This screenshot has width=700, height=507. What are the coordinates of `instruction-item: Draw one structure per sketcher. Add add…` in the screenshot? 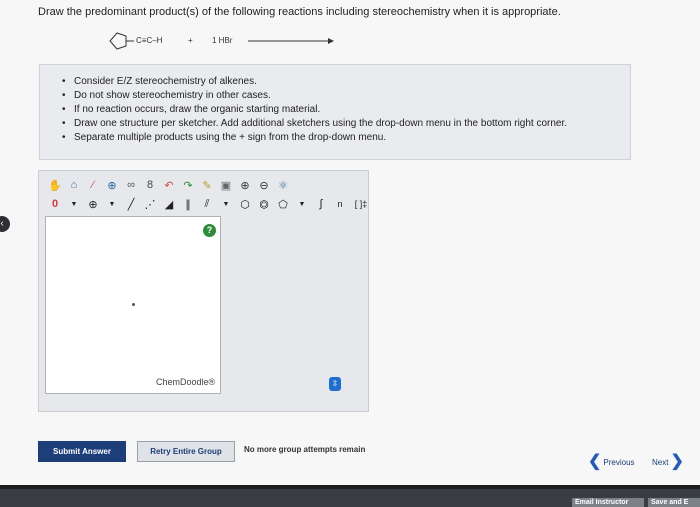 It's located at (346, 124).